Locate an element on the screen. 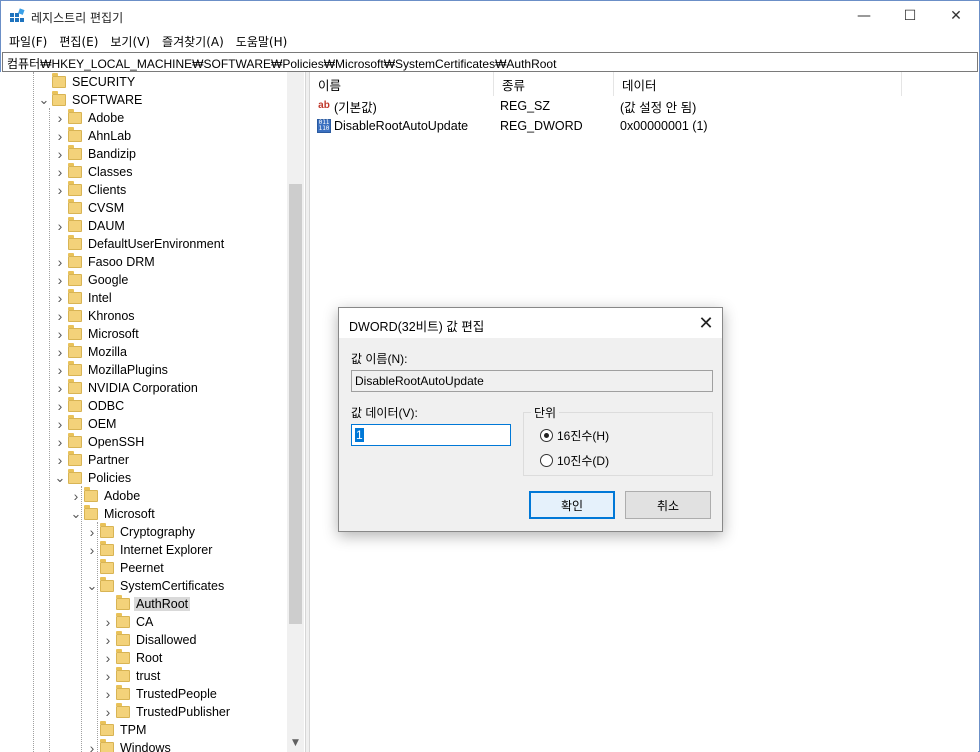  scroll-down-icon: ▼ is located at coordinates (295, 742).